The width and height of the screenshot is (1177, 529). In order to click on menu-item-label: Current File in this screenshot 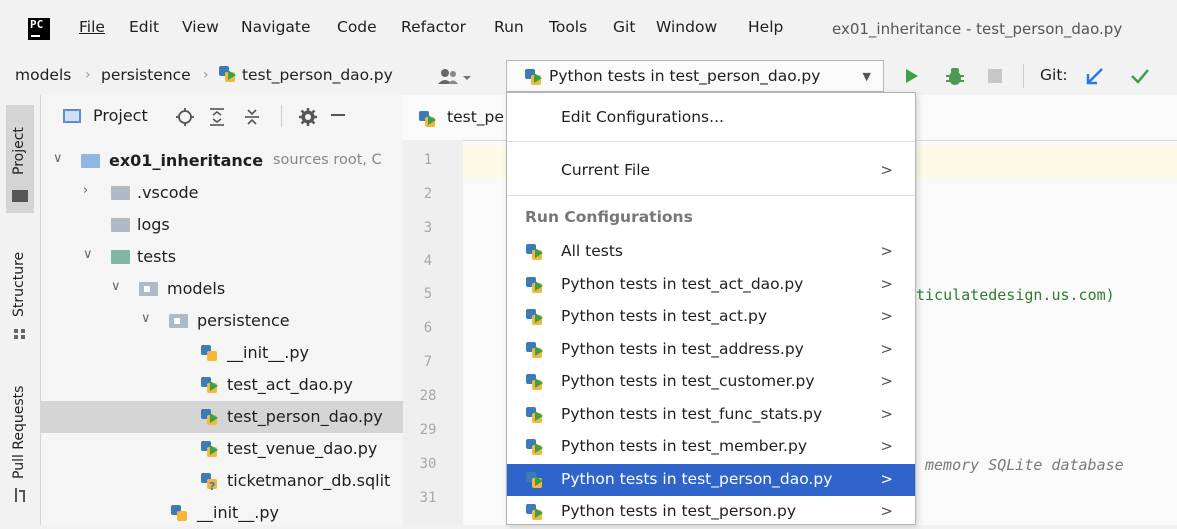, I will do `click(606, 170)`.